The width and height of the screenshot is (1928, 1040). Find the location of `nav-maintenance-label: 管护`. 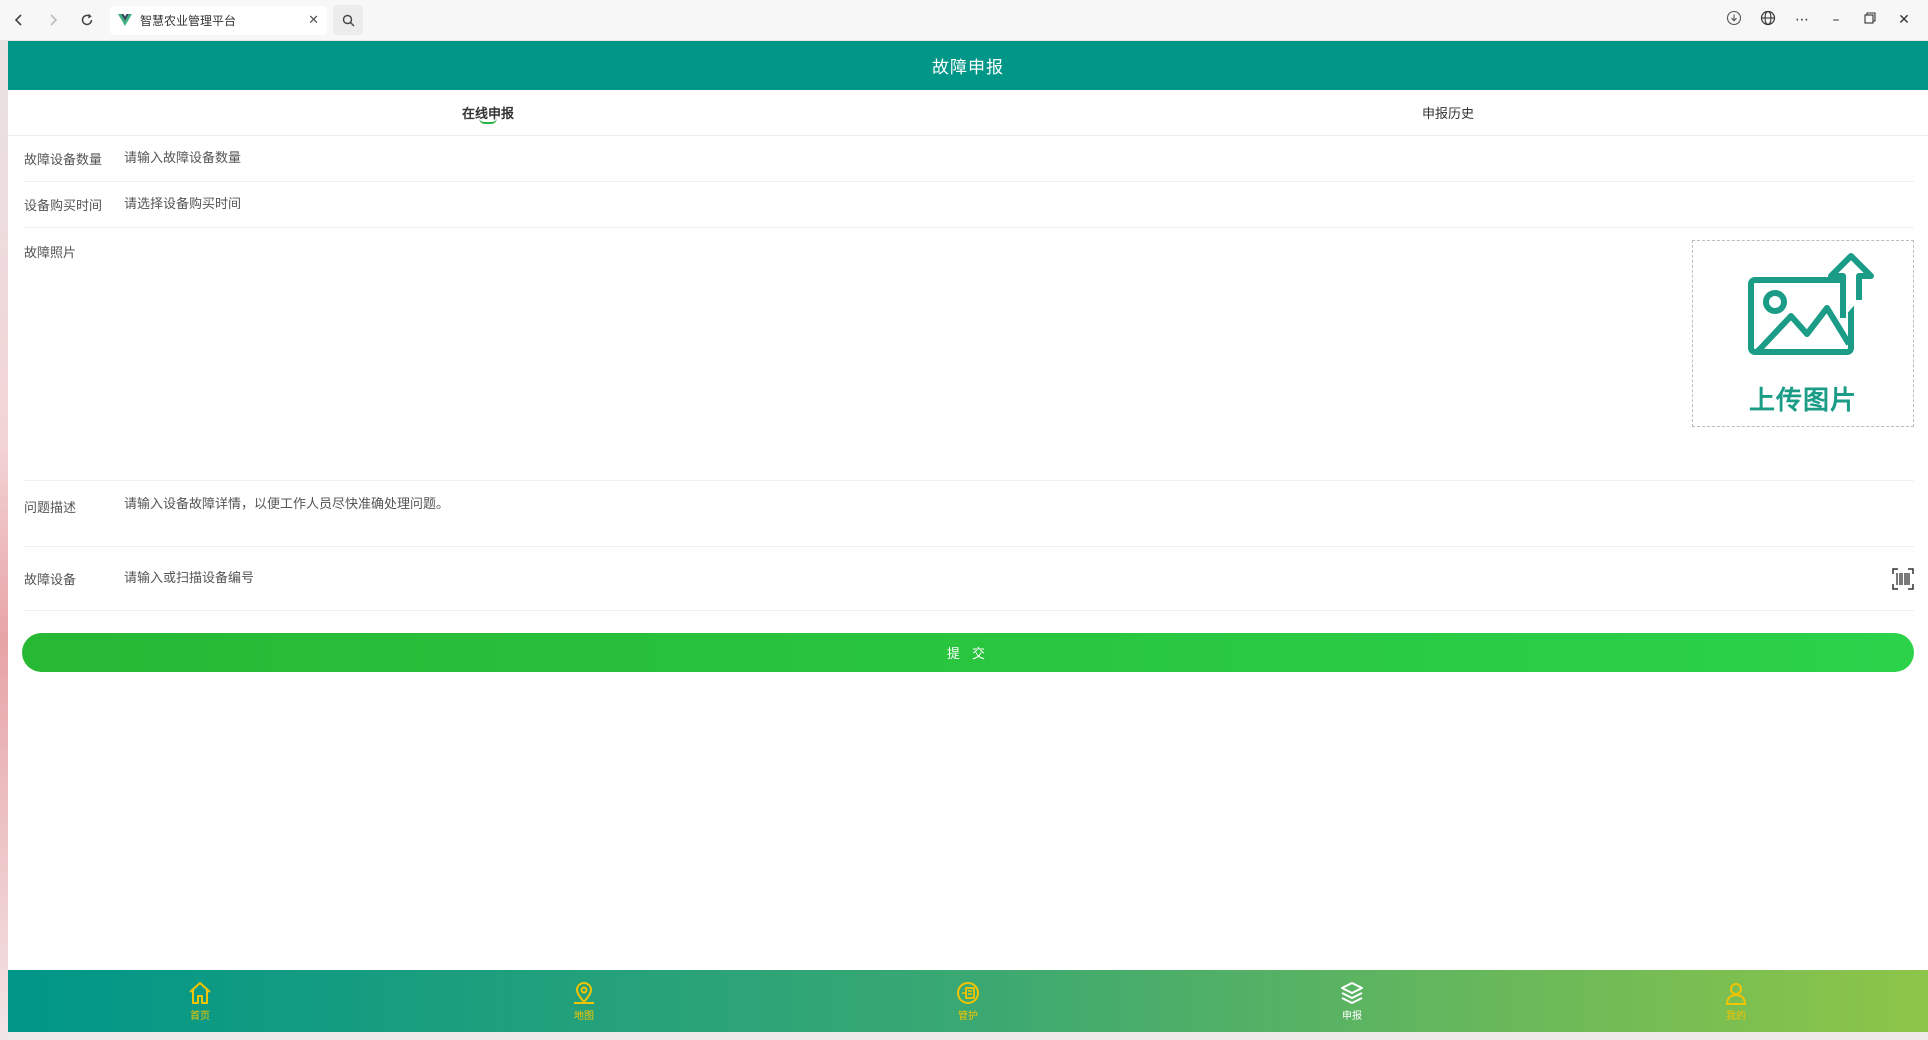

nav-maintenance-label: 管护 is located at coordinates (968, 1016).